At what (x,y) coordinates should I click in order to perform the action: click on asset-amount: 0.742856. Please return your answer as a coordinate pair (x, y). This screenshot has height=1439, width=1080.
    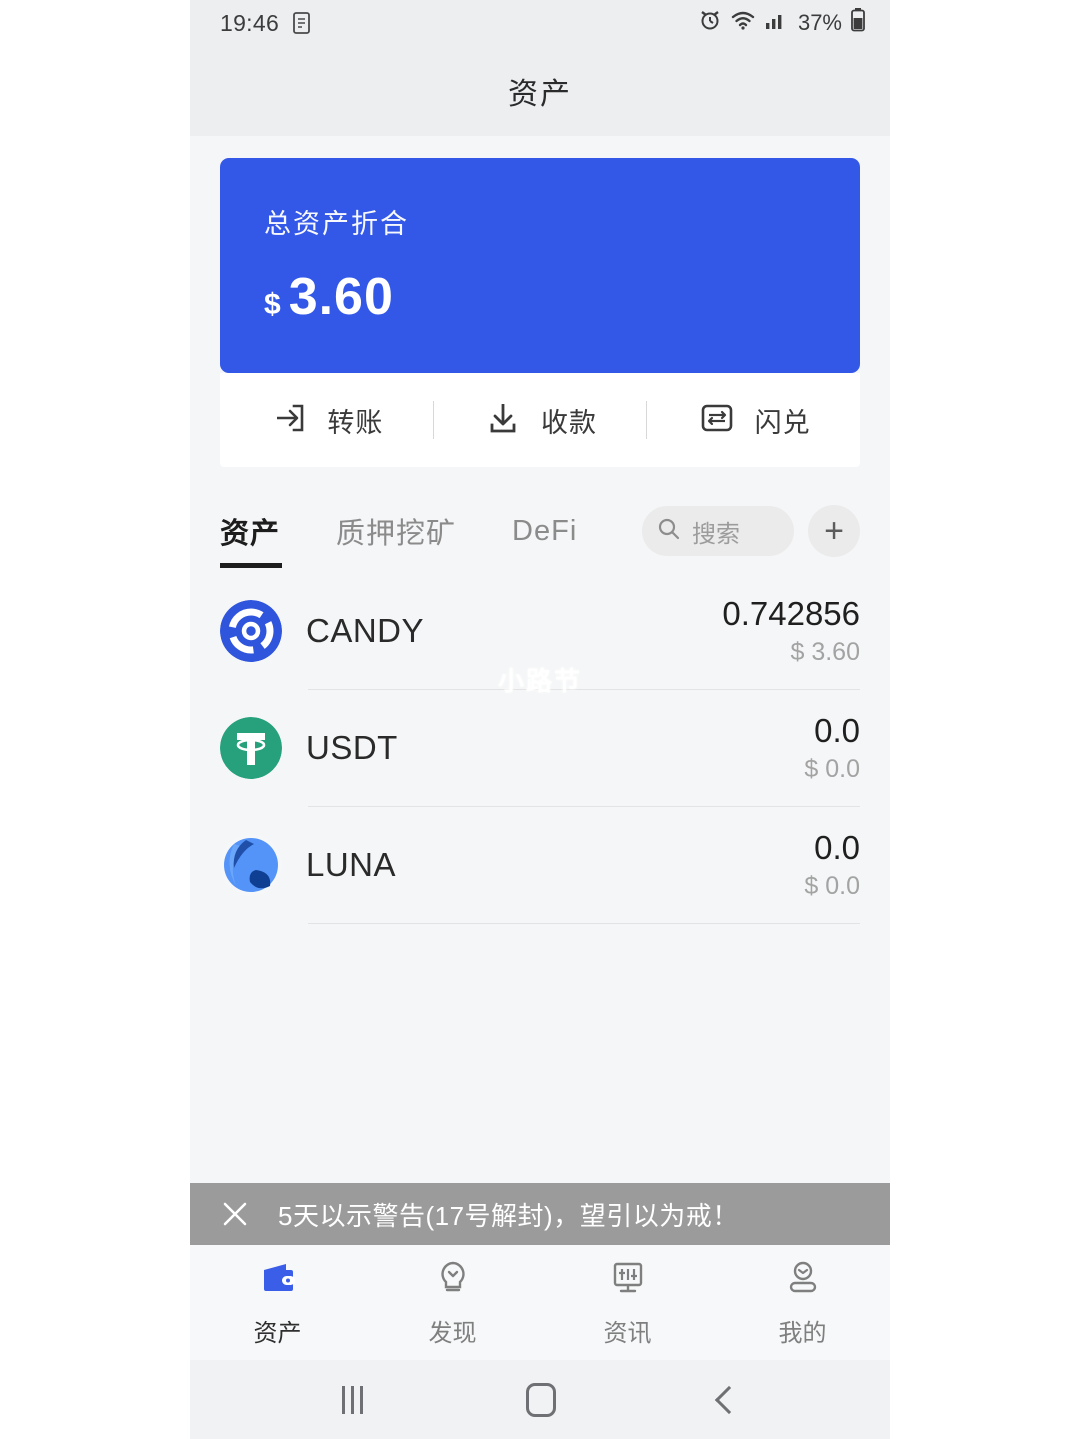
    Looking at the image, I should click on (791, 613).